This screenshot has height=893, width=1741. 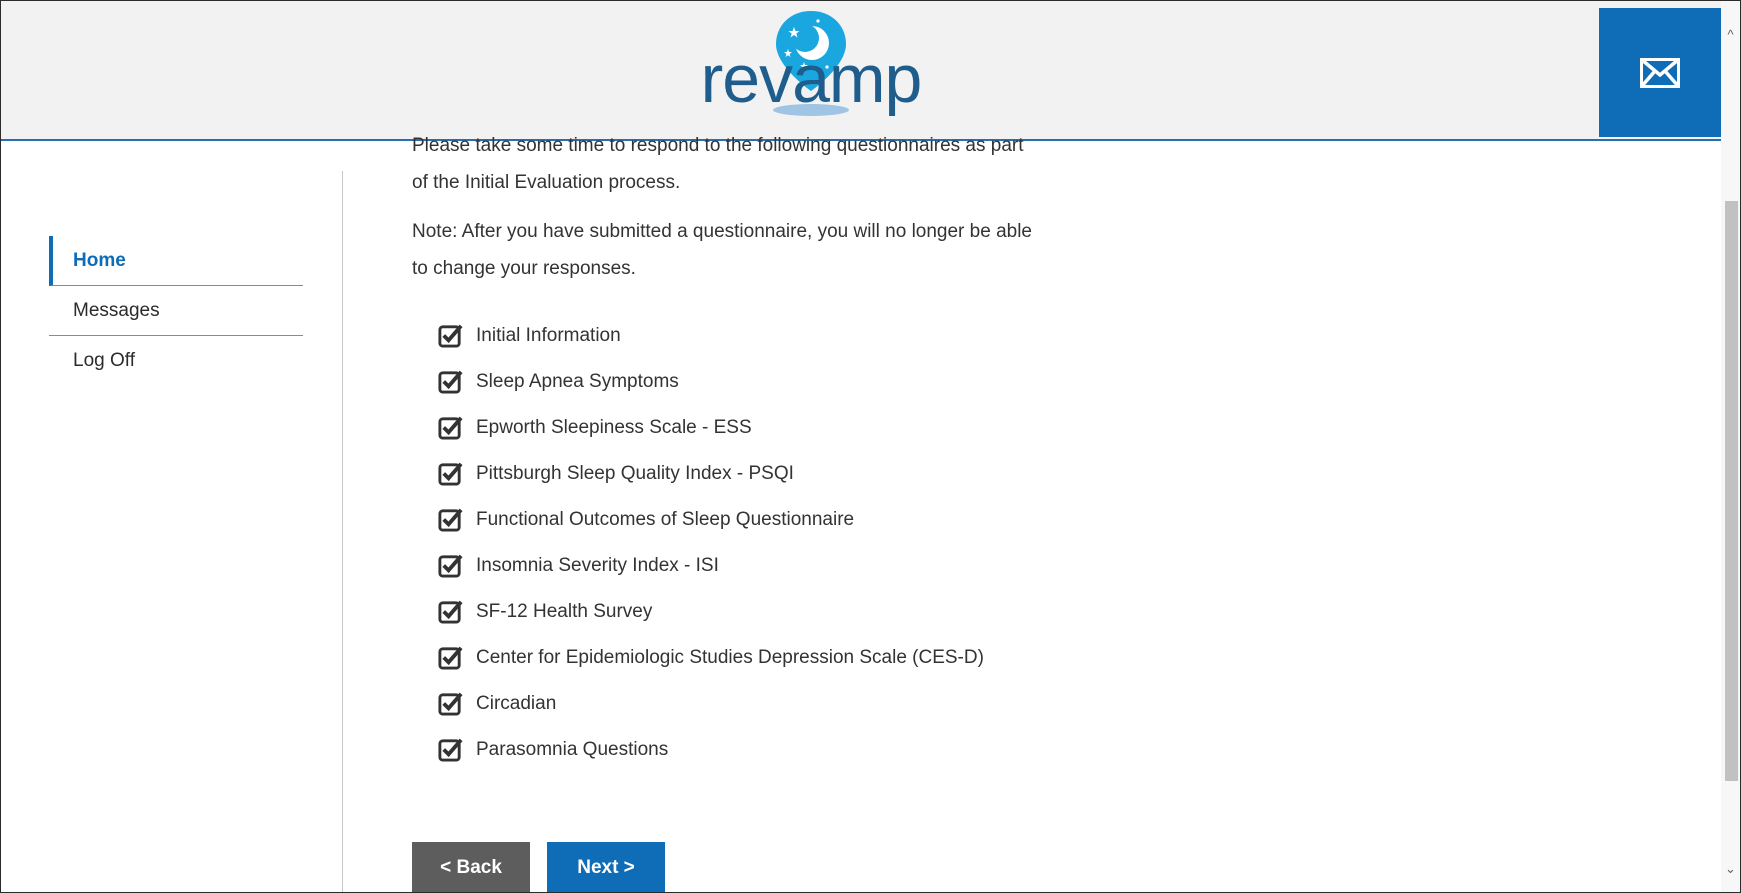 I want to click on questionnaire-item: Sleep Apnea Symptoms, so click(x=804, y=381).